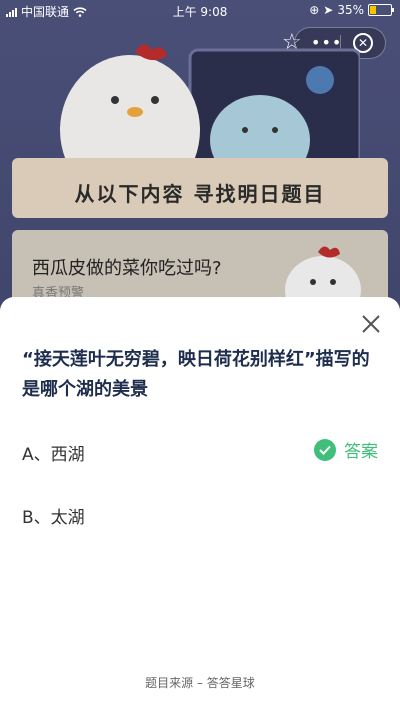  Describe the element at coordinates (325, 449) in the screenshot. I see `check-icon` at that location.